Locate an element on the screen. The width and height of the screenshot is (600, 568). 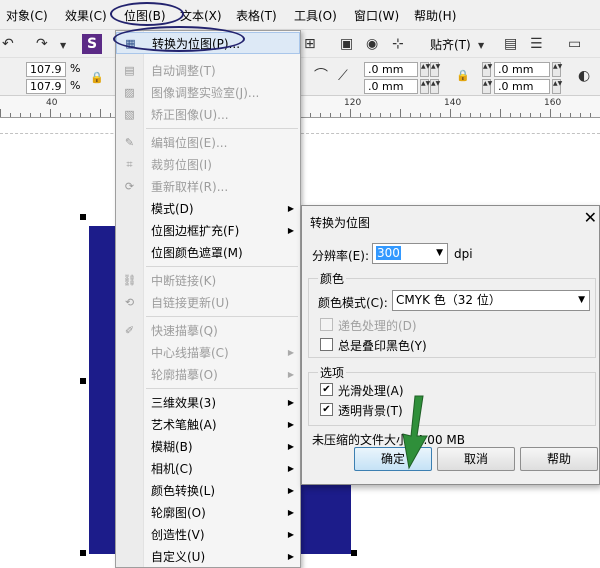
x2-spinner-2: ▲▼ is located at coordinates (557, 69).